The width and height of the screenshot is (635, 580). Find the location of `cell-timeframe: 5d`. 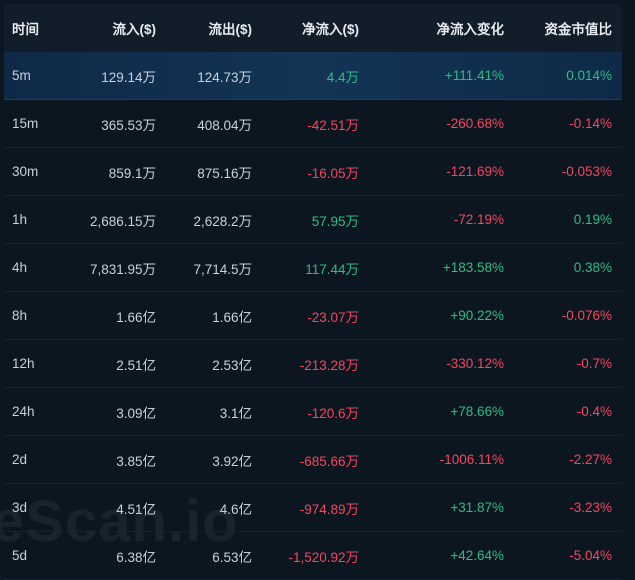

cell-timeframe: 5d is located at coordinates (20, 555).